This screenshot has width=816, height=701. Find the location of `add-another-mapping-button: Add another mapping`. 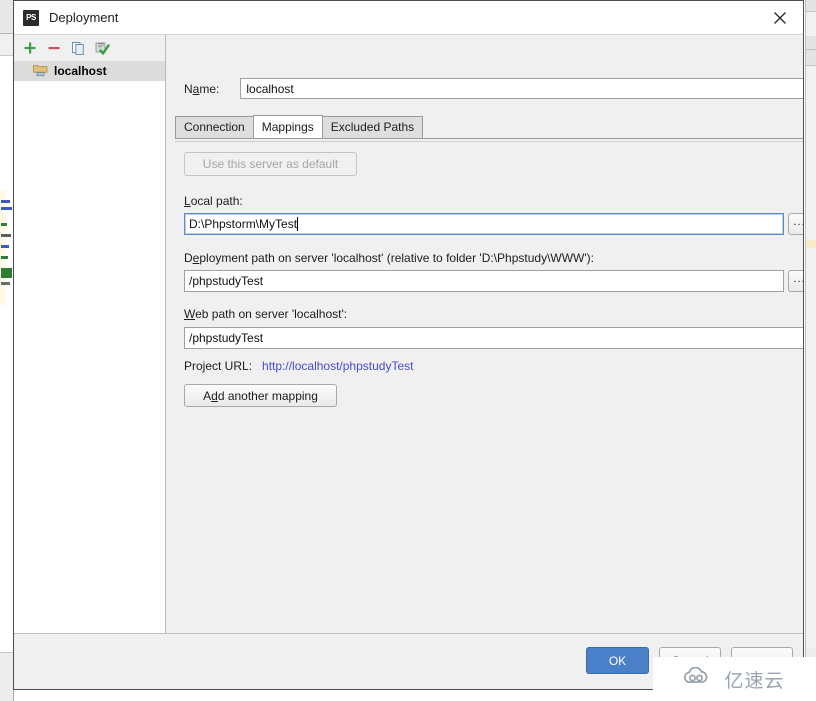

add-another-mapping-button: Add another mapping is located at coordinates (260, 395).